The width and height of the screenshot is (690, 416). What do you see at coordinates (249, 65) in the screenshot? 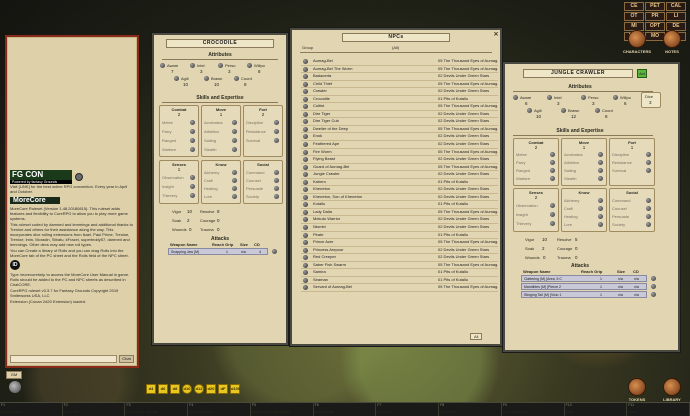
I see `roll-willpo-icon` at bounding box center [249, 65].